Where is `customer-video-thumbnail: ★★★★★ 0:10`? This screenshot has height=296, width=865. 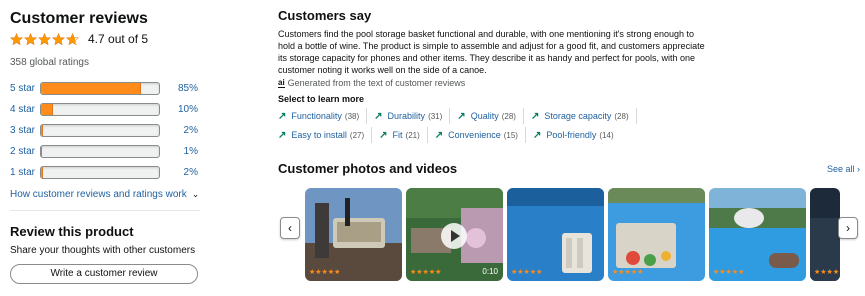 customer-video-thumbnail: ★★★★★ 0:10 is located at coordinates (454, 234).